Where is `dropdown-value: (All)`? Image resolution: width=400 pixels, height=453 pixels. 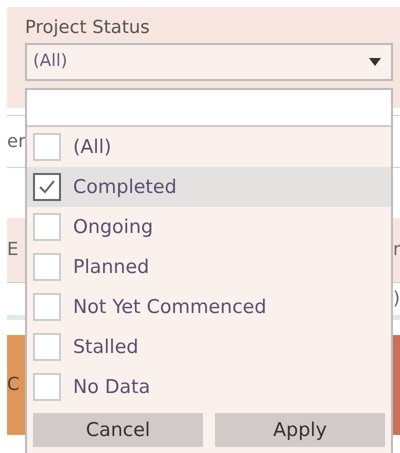
dropdown-value: (All) is located at coordinates (50, 61).